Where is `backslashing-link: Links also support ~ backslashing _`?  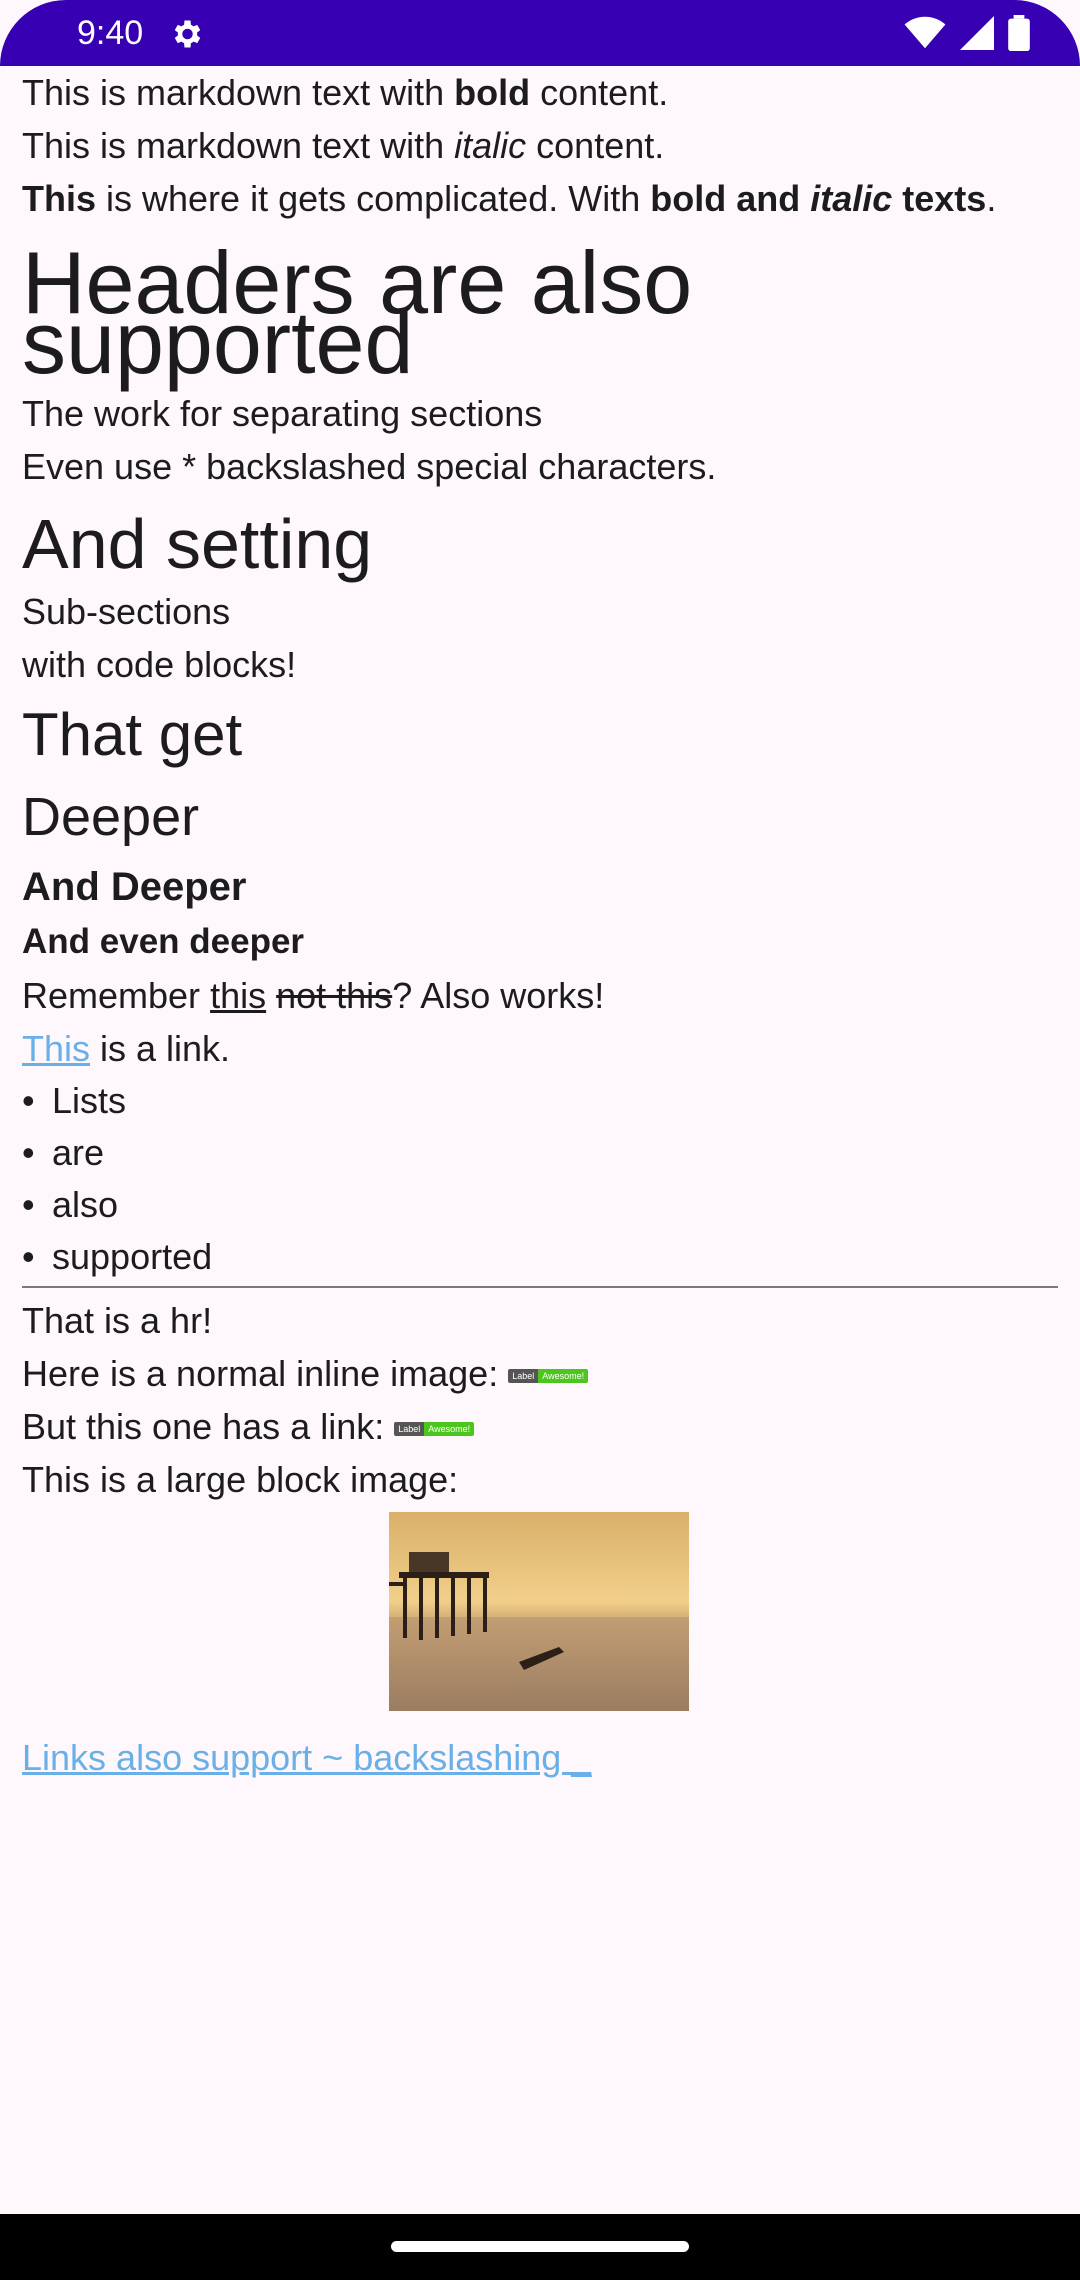
backslashing-link: Links also support ~ backslashing _ is located at coordinates (306, 1757).